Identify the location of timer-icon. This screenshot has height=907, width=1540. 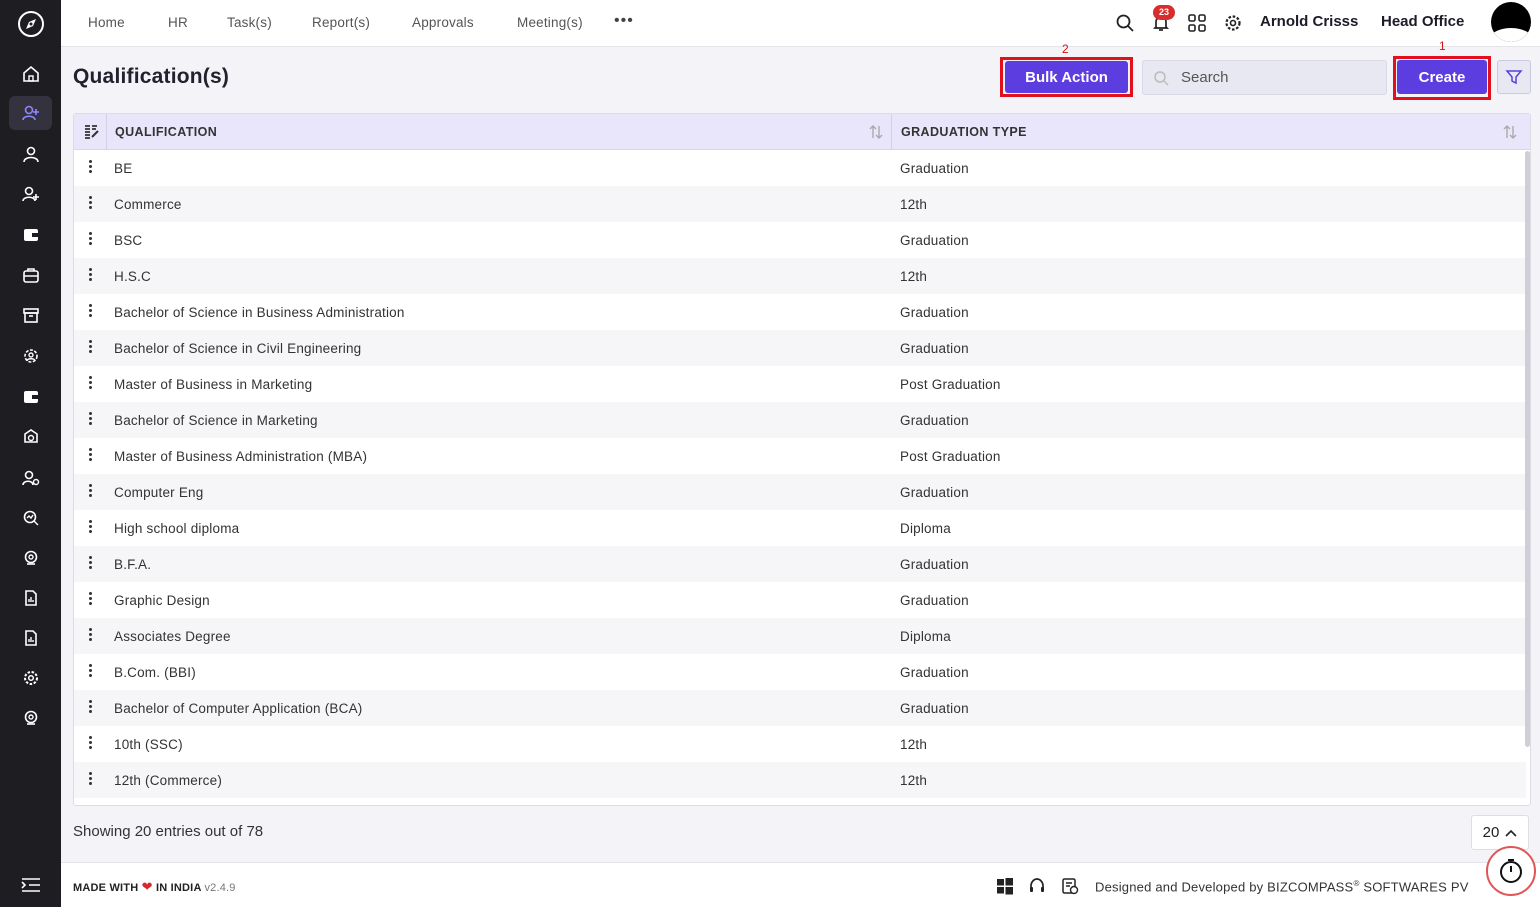
(1511, 871).